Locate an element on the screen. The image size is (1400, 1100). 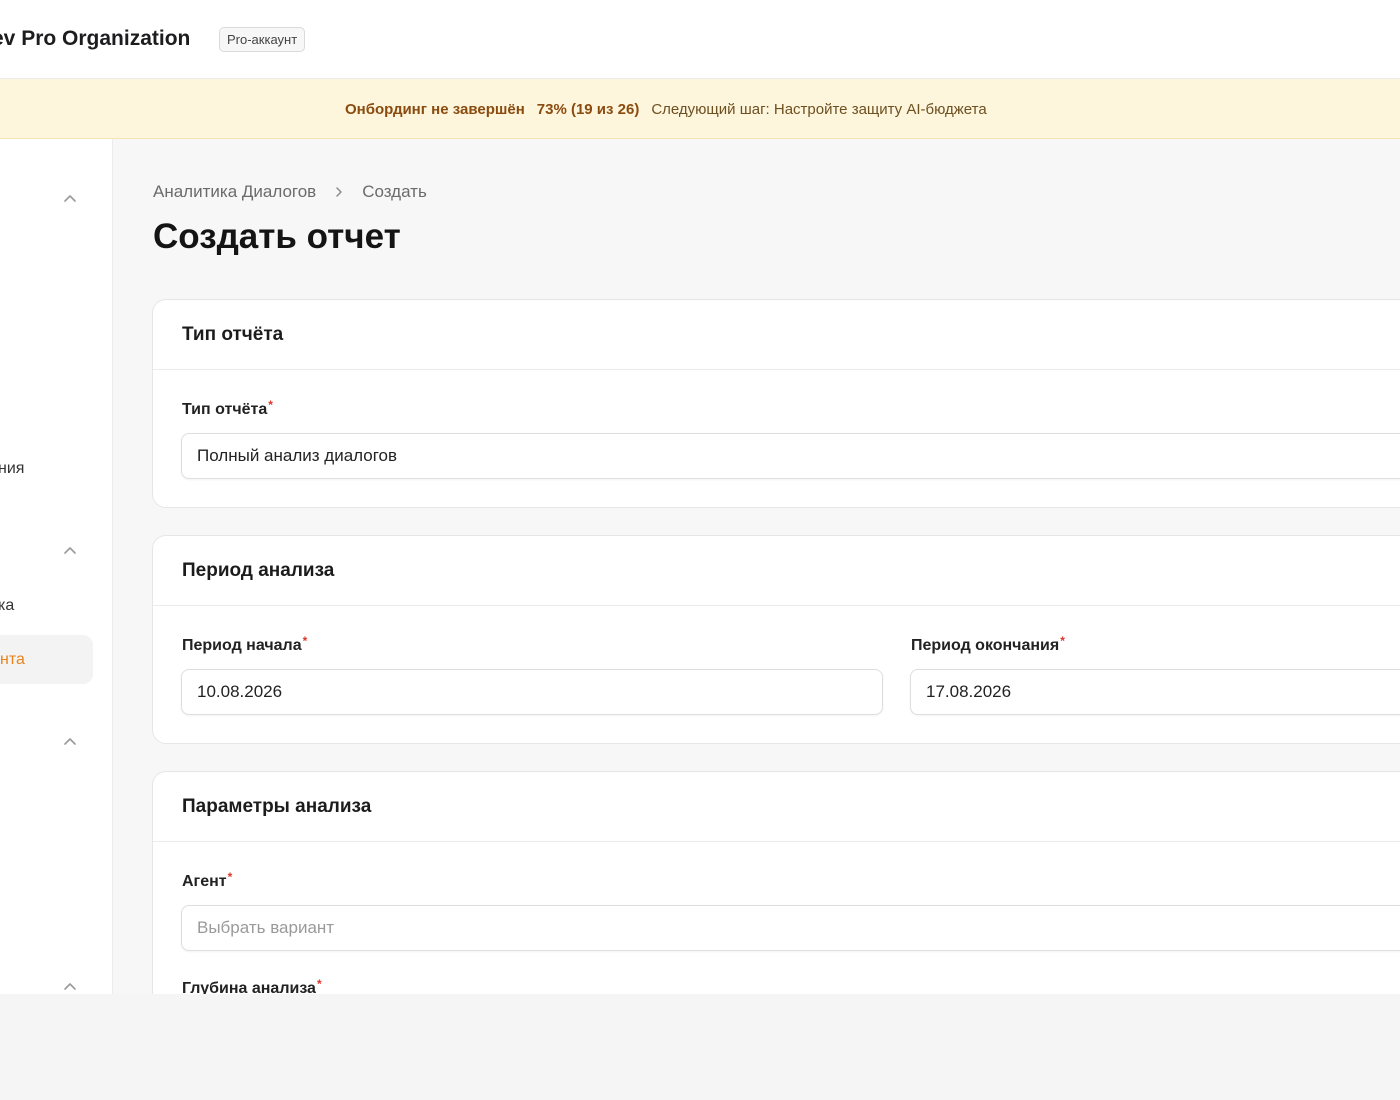
report-type-select: Полный анализ диалогов is located at coordinates (790, 456).